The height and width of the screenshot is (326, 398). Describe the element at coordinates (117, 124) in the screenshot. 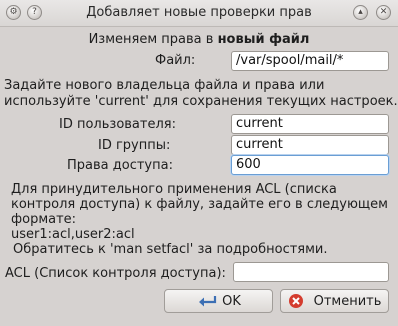

I see `user-id-label: ID пользователя:` at that location.